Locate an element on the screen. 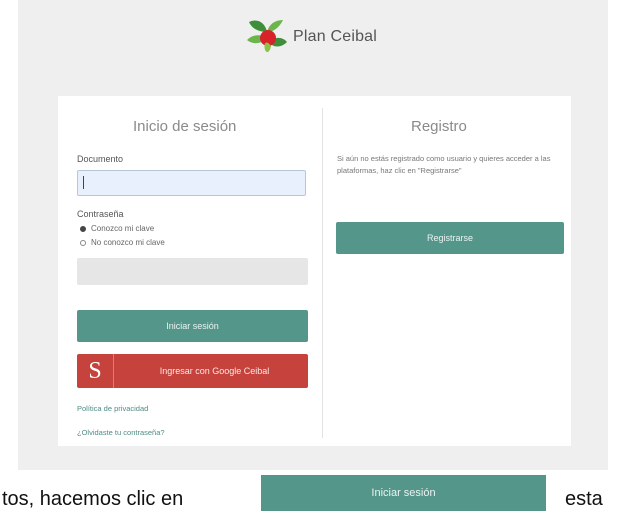 The image size is (626, 512). password-input is located at coordinates (192, 271).